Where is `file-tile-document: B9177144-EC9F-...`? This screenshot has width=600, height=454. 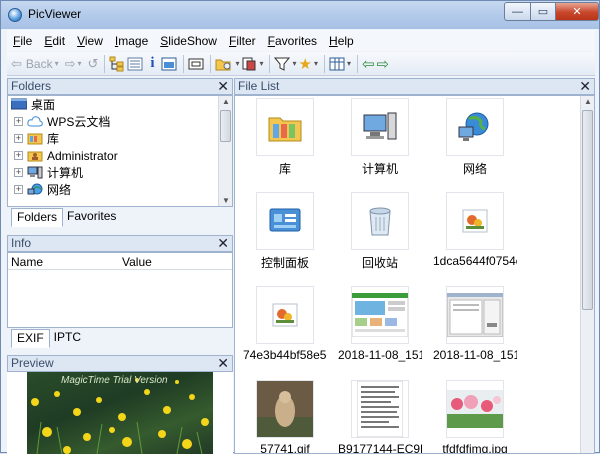 file-tile-document: B9177144-EC9F-... is located at coordinates (380, 416).